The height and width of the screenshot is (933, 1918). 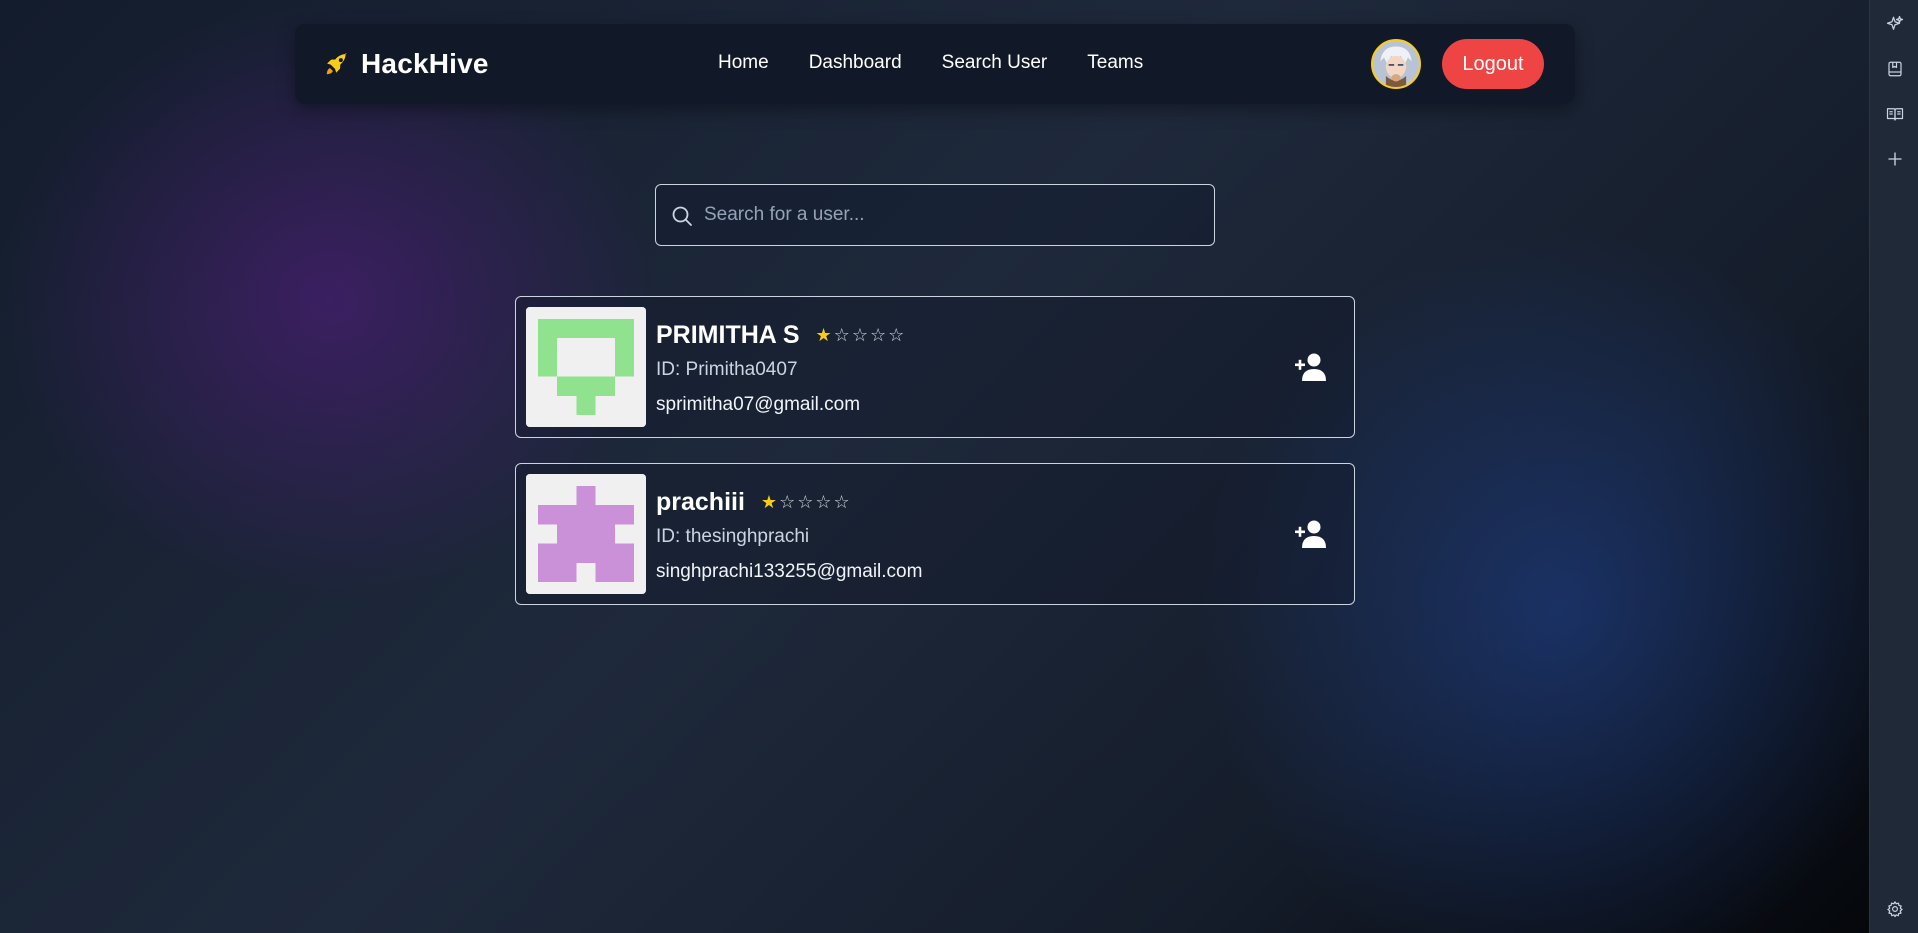 I want to click on collections-icon, so click(x=1895, y=69).